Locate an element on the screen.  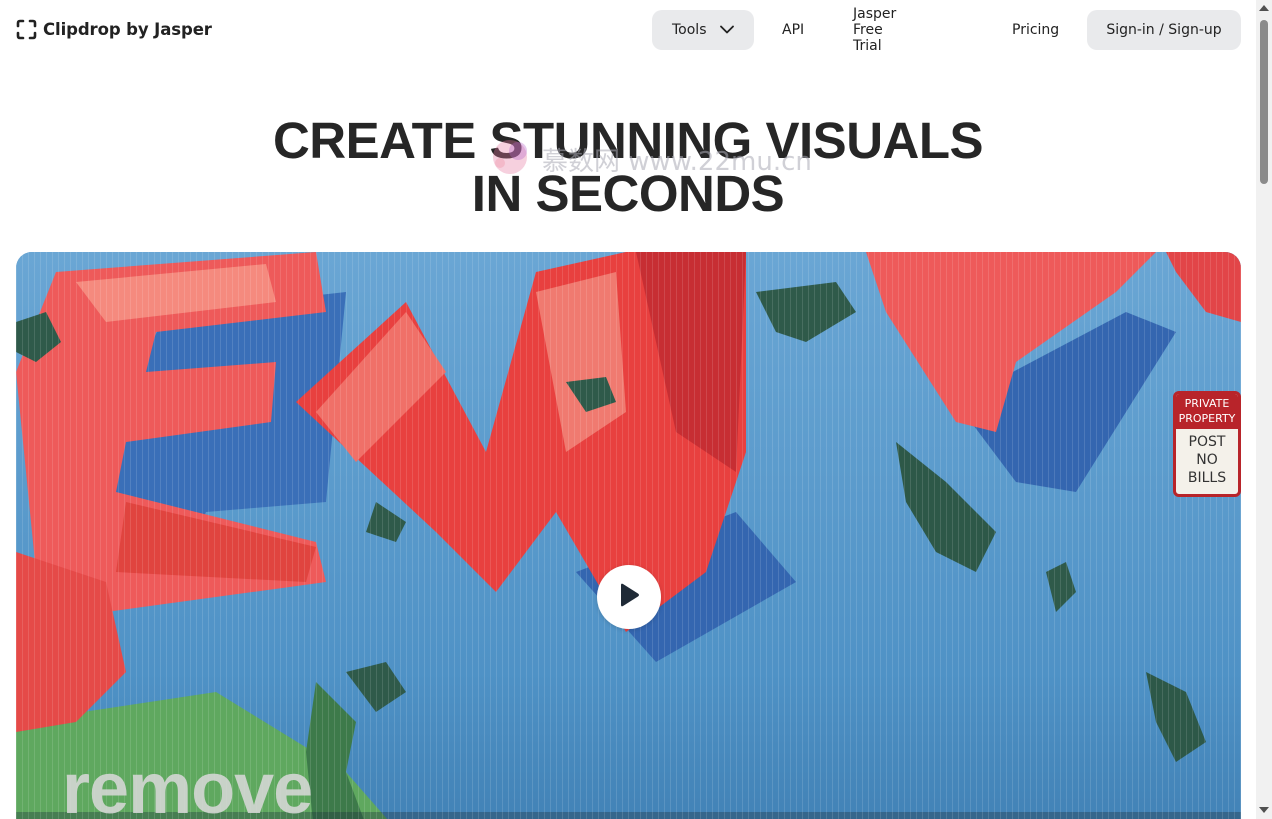
hero-heading: CREATE STUNNING VISUALS IN SECONDS is located at coordinates (628, 167).